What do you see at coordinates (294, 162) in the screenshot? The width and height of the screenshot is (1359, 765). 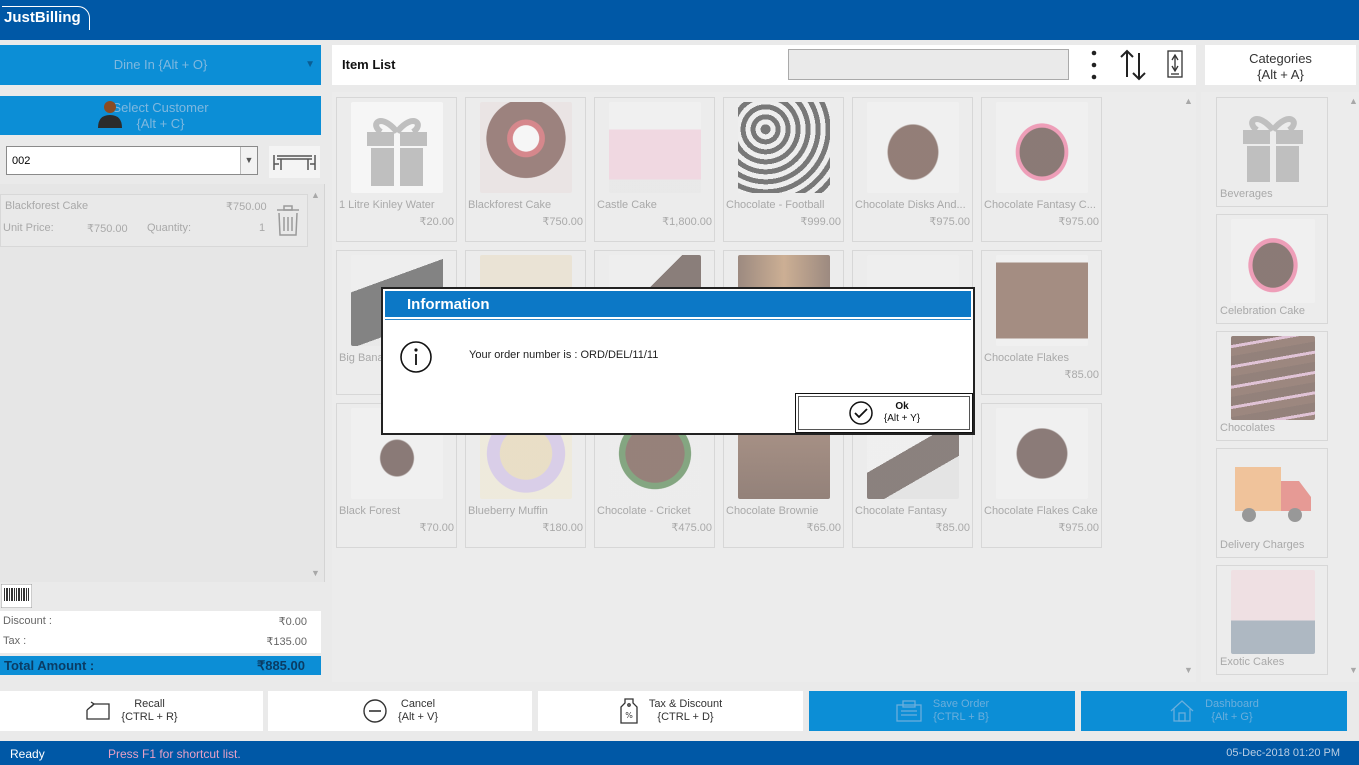 I see `table-button` at bounding box center [294, 162].